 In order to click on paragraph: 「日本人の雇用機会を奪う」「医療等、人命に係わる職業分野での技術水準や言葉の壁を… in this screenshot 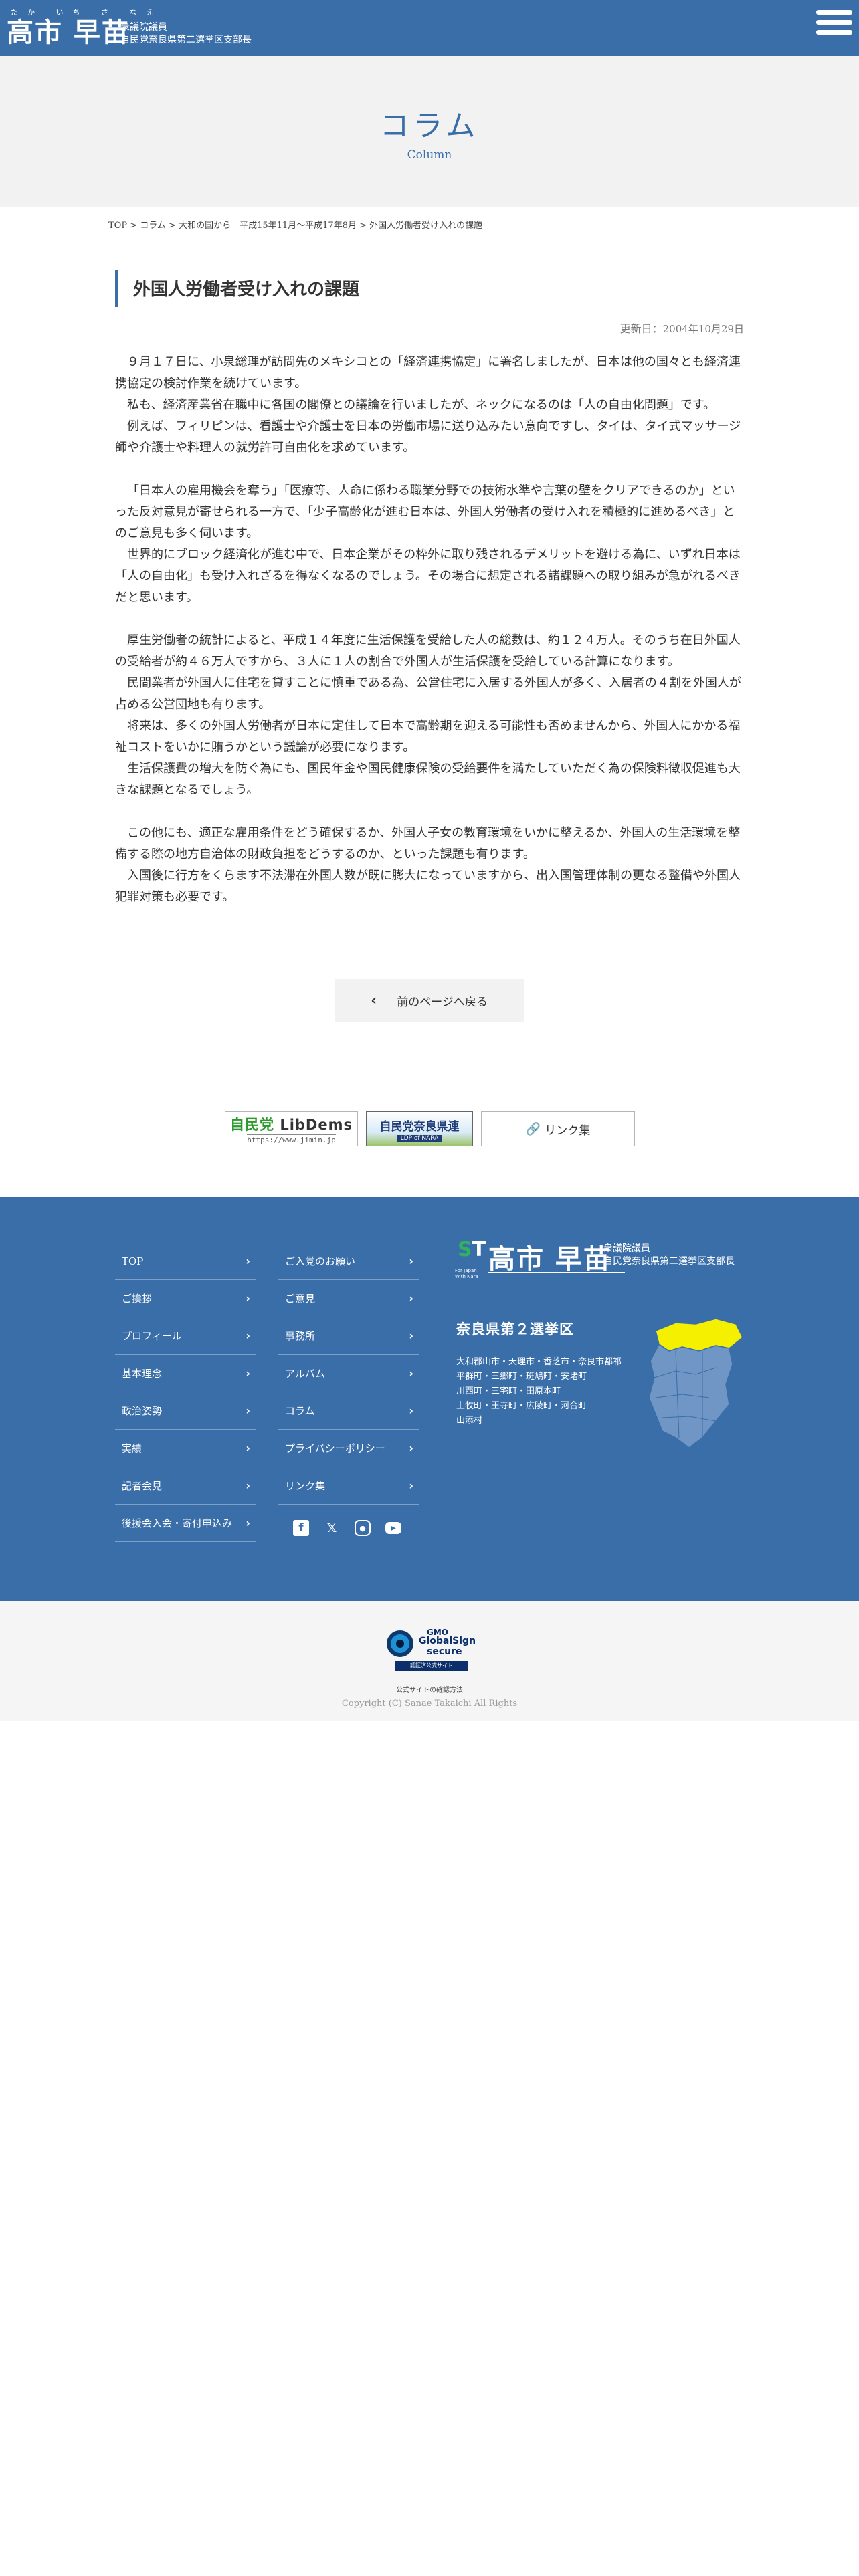, I will do `click(425, 512)`.